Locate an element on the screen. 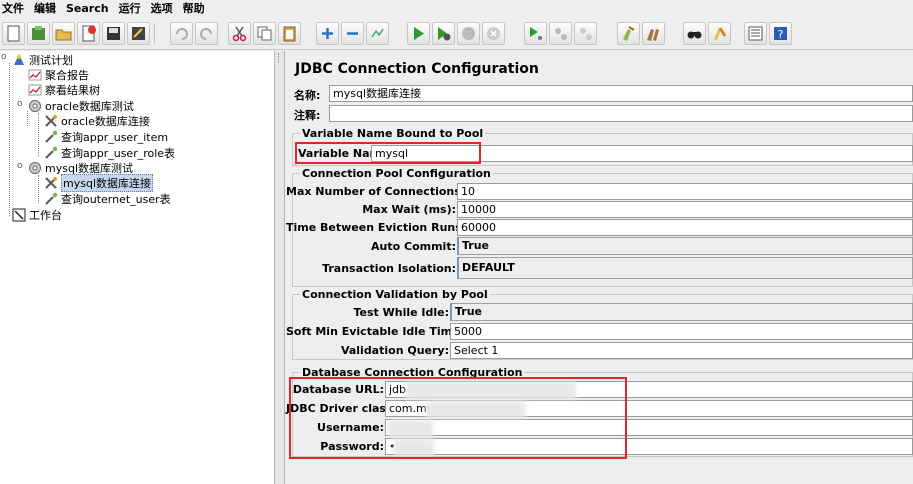 The image size is (913, 484). tree-node-mysql-connection: mysql数据库连接 is located at coordinates (98, 182).